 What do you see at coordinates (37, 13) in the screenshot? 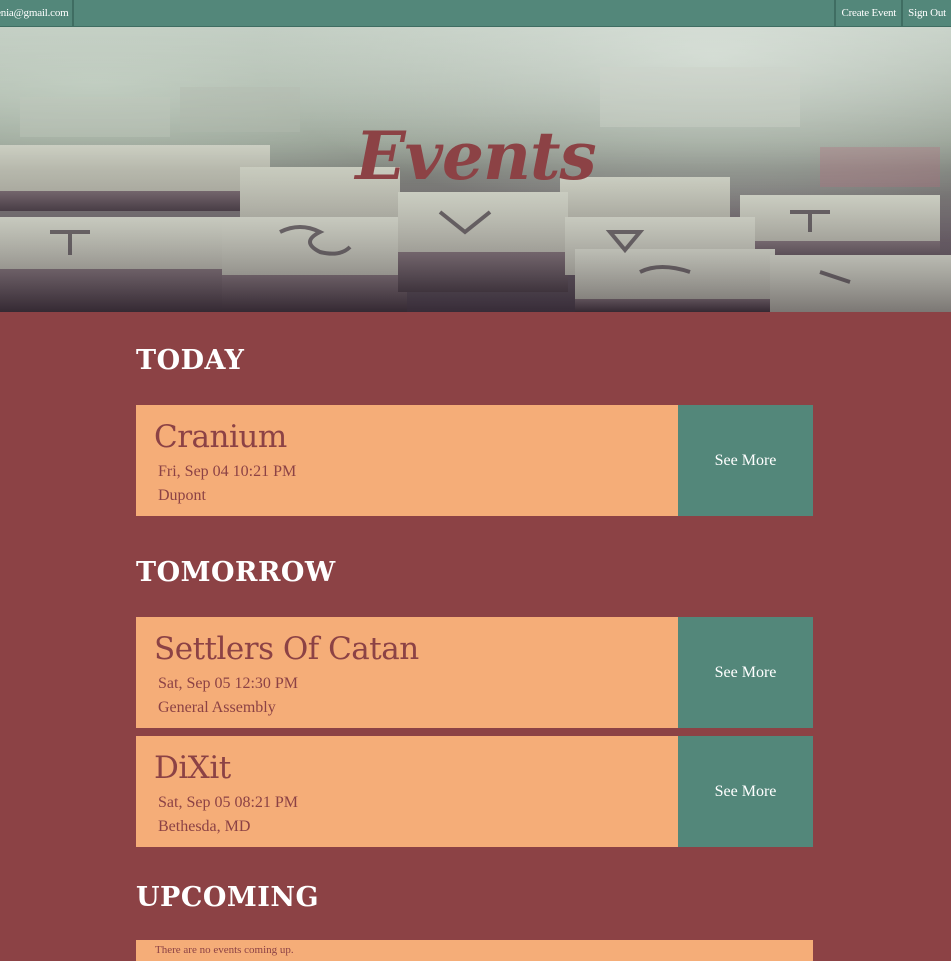
I see `user-email: senia@gmail.com` at bounding box center [37, 13].